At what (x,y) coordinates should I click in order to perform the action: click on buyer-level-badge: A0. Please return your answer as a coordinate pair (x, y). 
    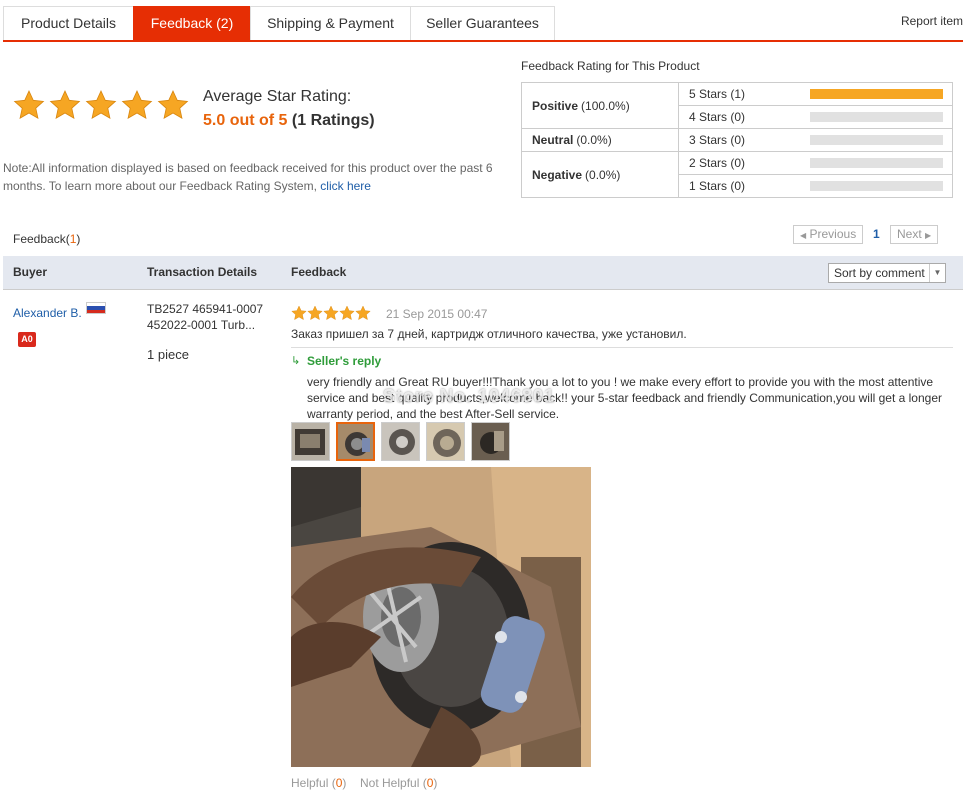
    Looking at the image, I should click on (27, 339).